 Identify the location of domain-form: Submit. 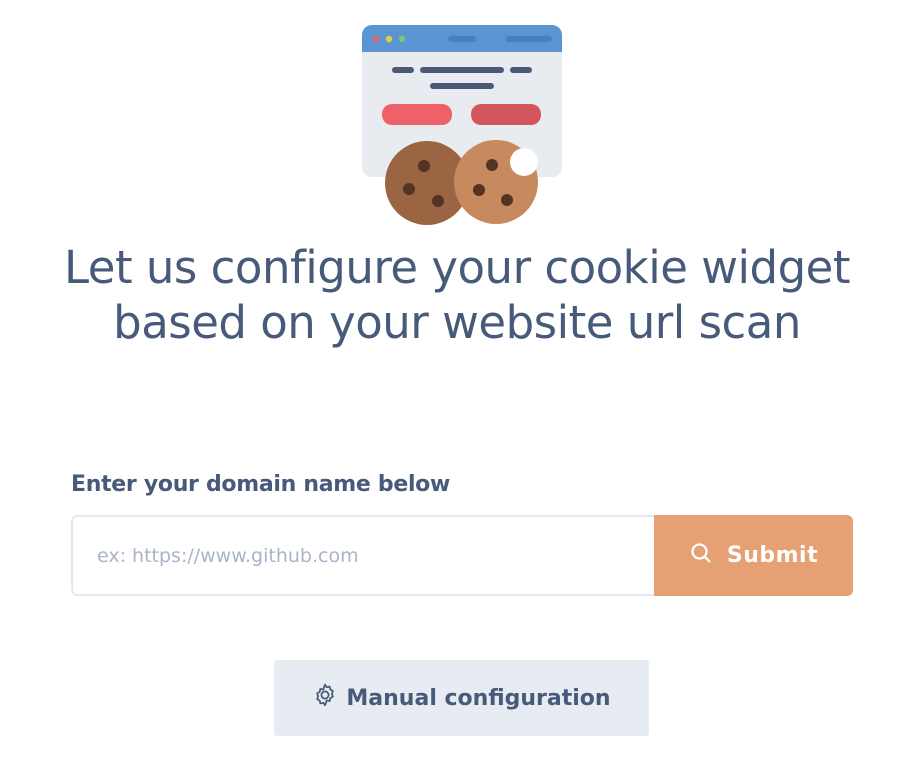
(462, 555).